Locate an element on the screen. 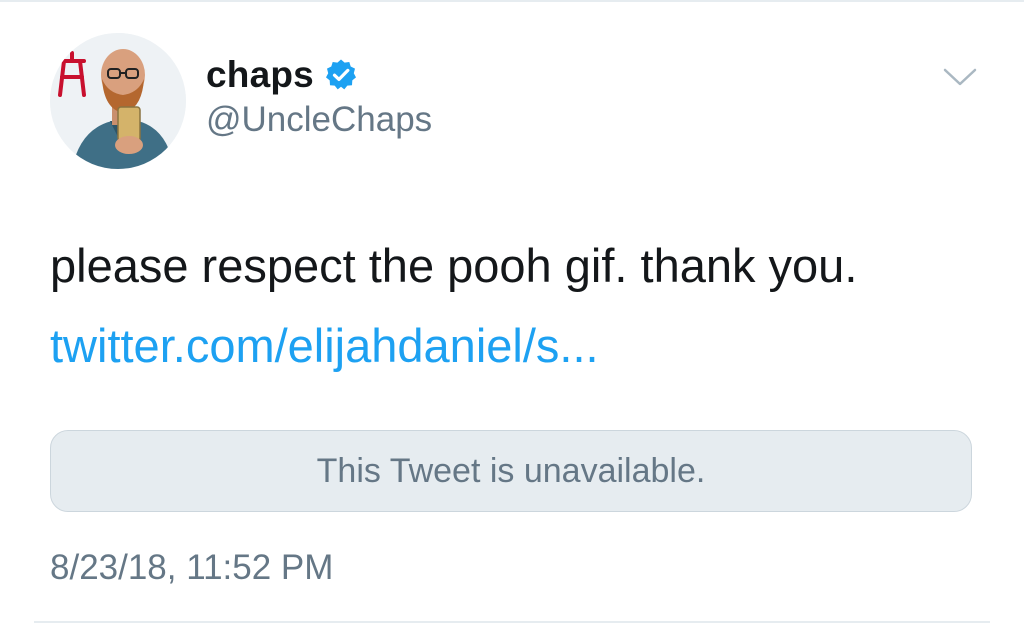 This screenshot has height=624, width=1024. quoted-tweet-card: This Tweet is unavailable. is located at coordinates (511, 471).